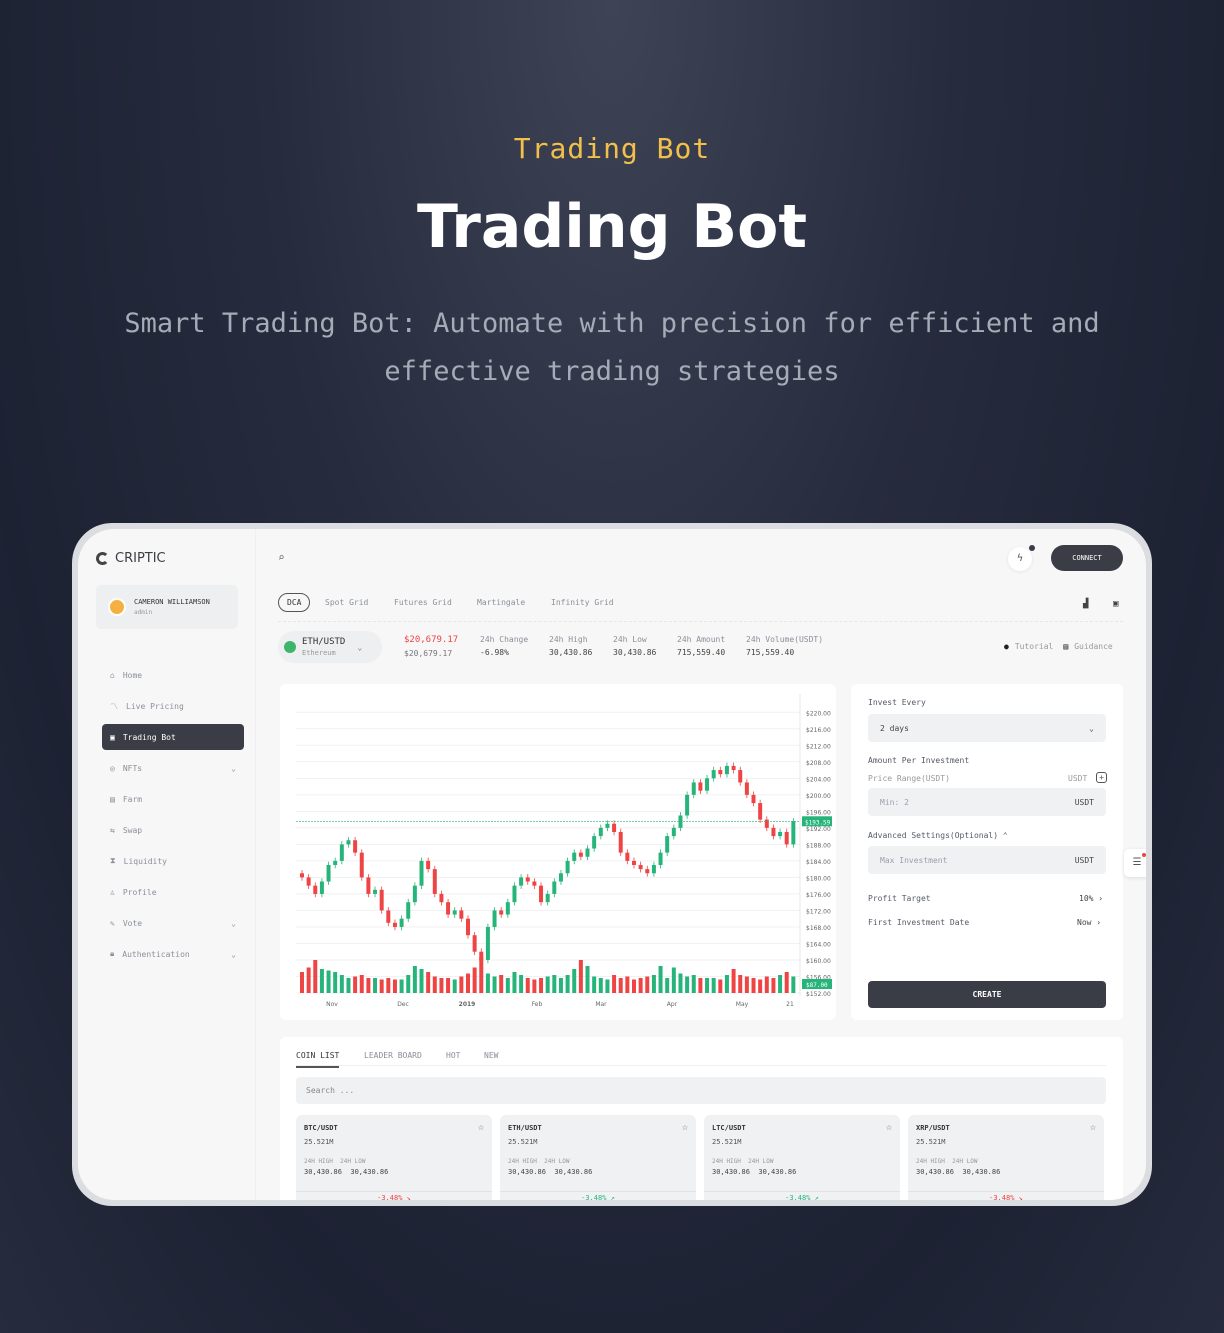  I want to click on sidebar-item-live-pricing: 〽 Live Pricing, so click(173, 706).